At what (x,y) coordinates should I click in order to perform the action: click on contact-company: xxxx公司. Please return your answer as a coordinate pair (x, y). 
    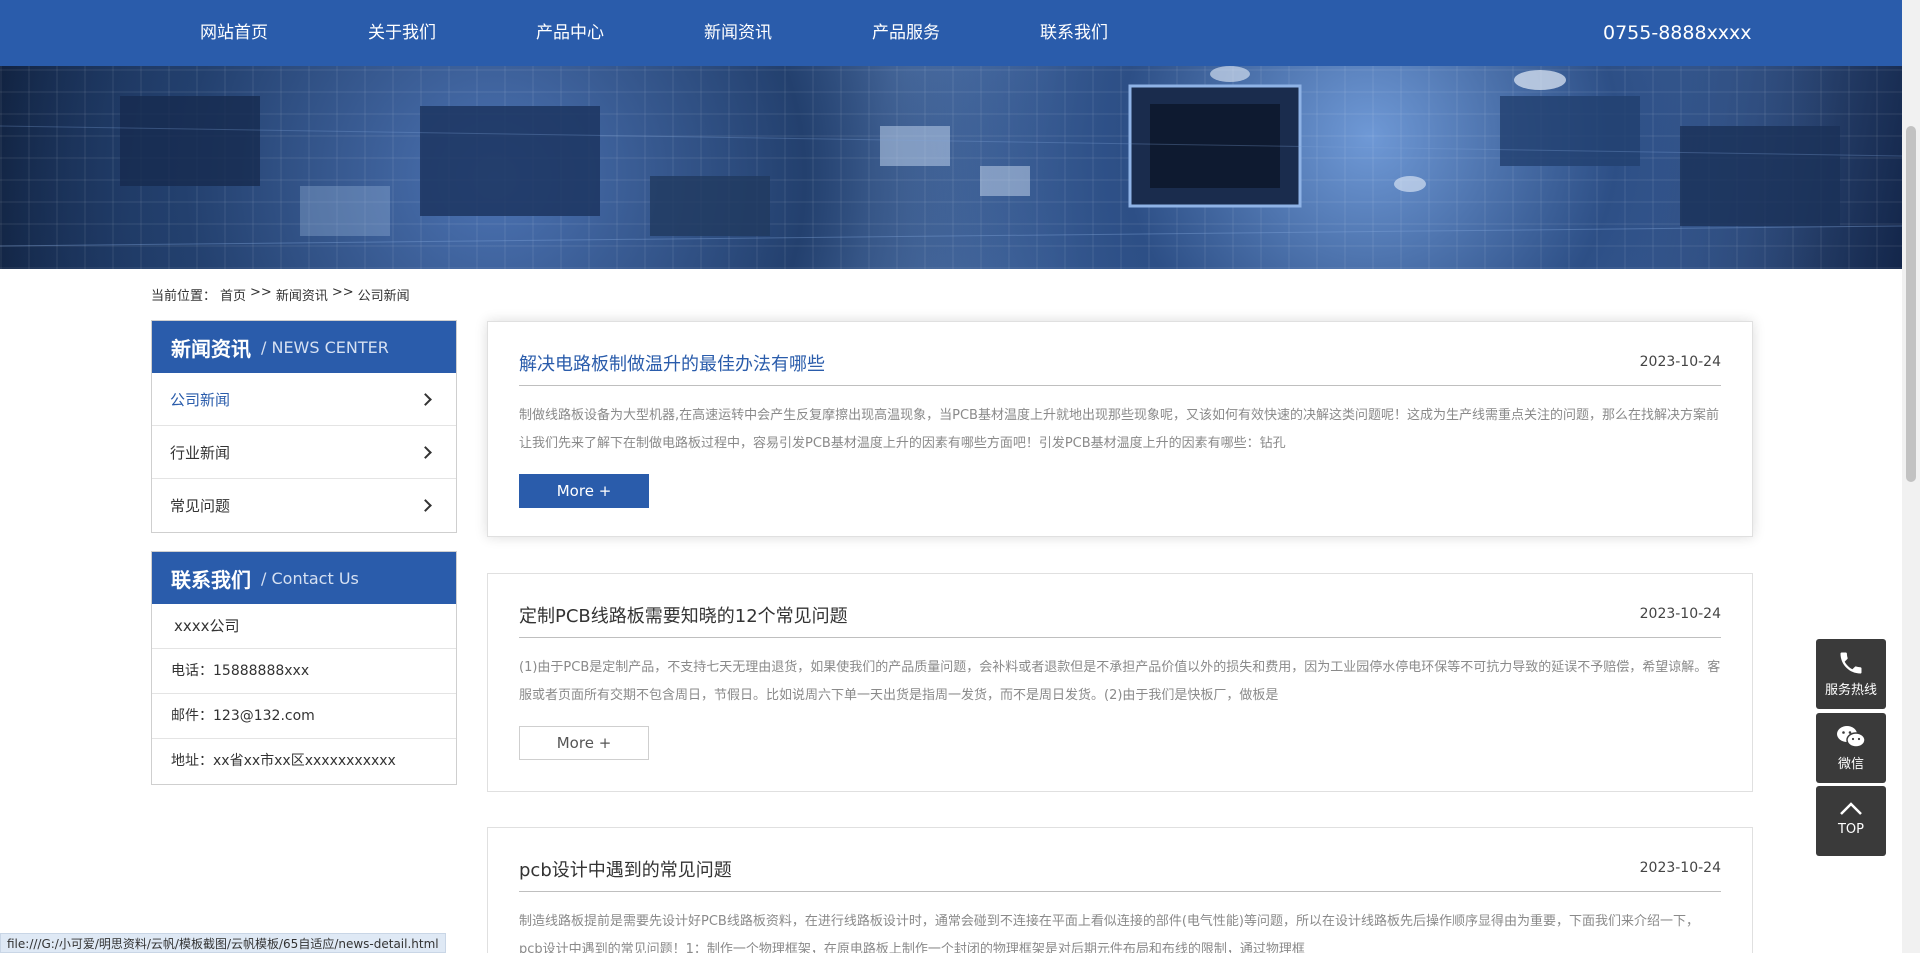
    Looking at the image, I should click on (304, 626).